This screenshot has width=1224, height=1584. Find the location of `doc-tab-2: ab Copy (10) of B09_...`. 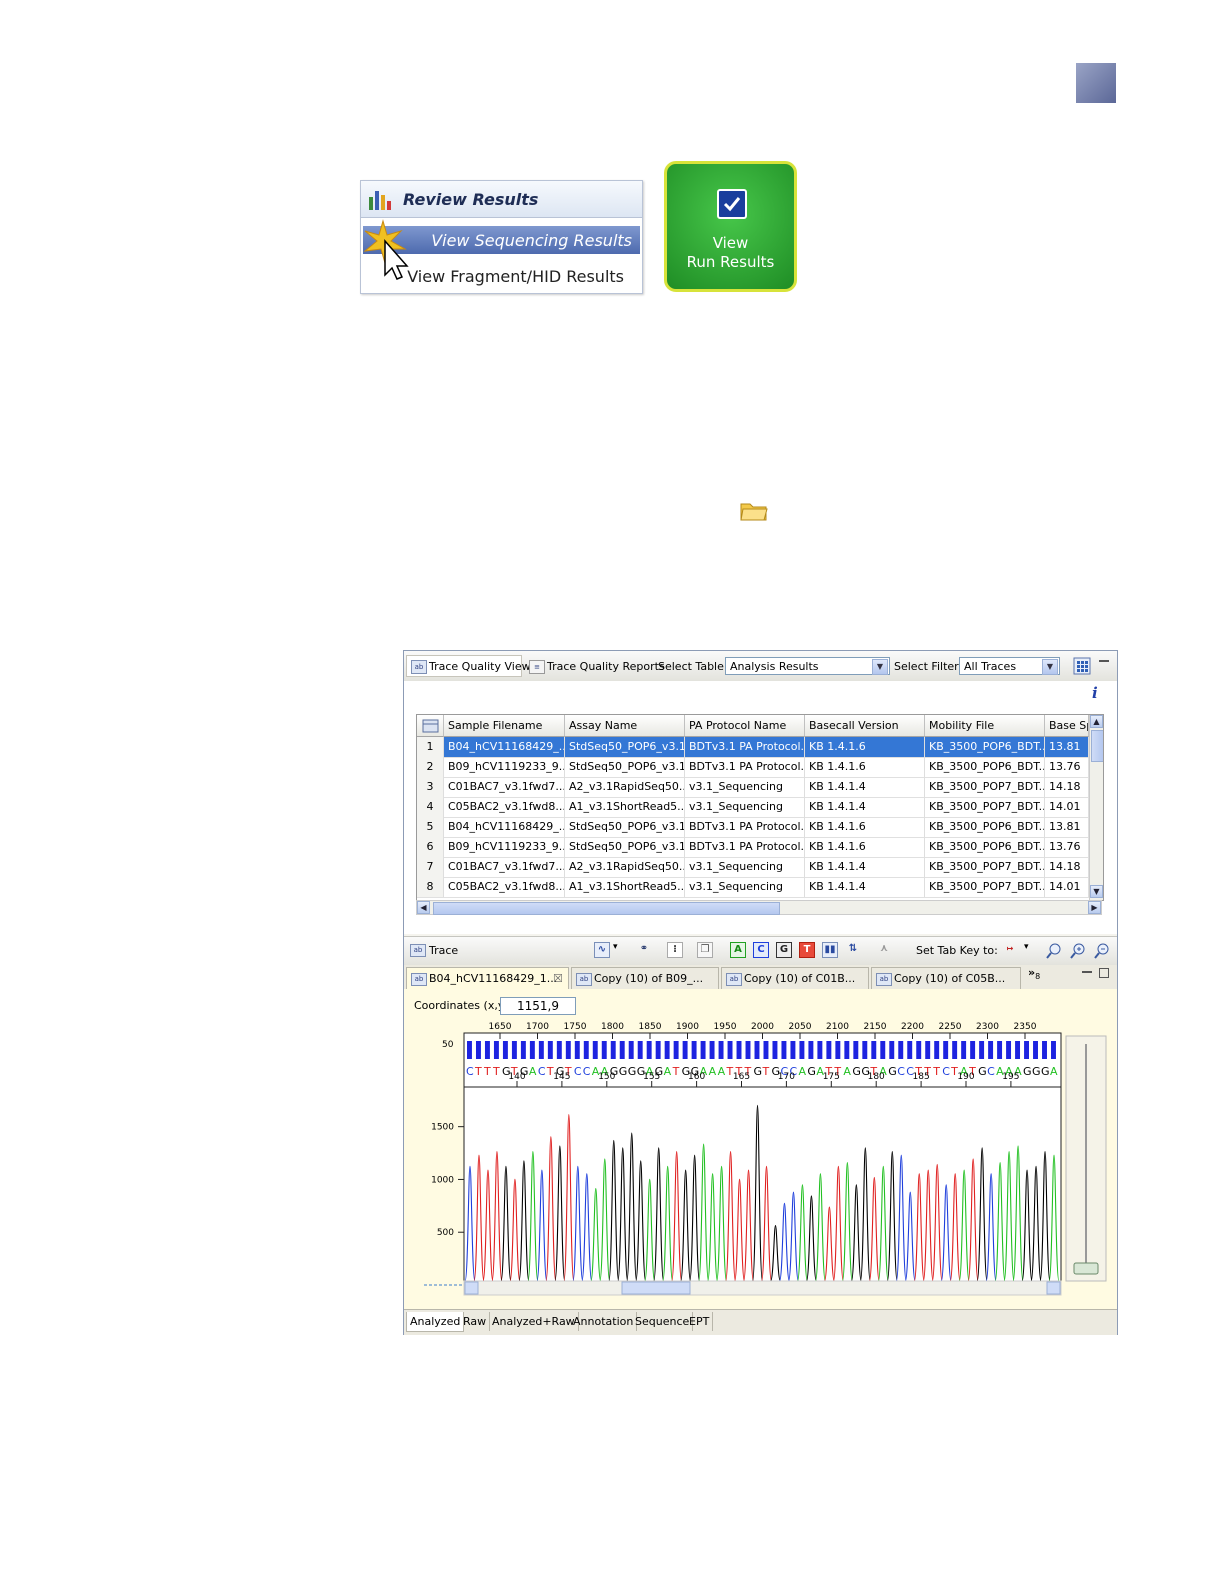

doc-tab-2: ab Copy (10) of B09_... is located at coordinates (645, 978).